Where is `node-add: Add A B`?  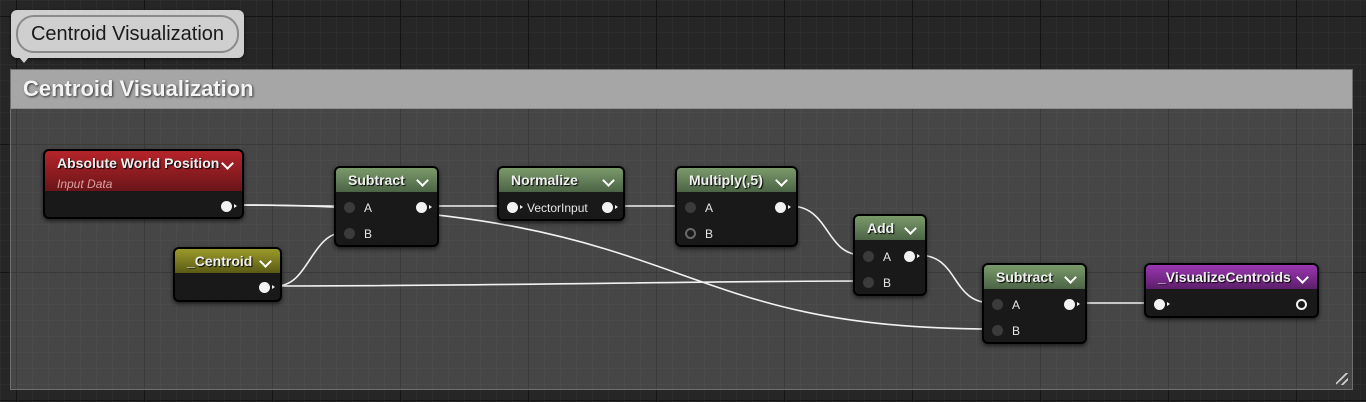 node-add: Add A B is located at coordinates (890, 255).